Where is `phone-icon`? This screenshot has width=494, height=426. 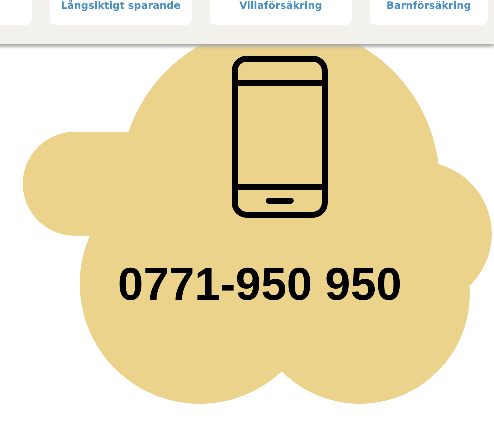
phone-icon is located at coordinates (280, 137).